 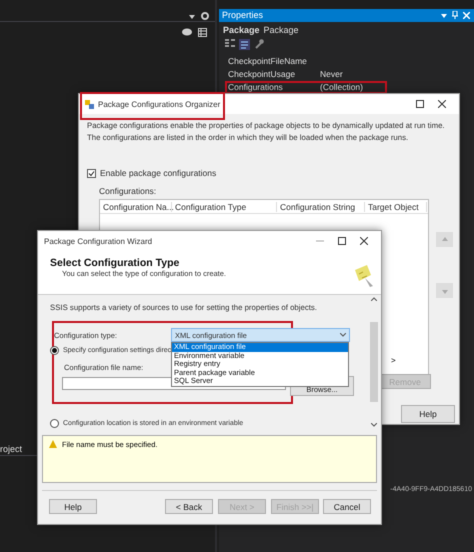 I want to click on property-row: CheckpointUsage Never, so click(x=306, y=74).